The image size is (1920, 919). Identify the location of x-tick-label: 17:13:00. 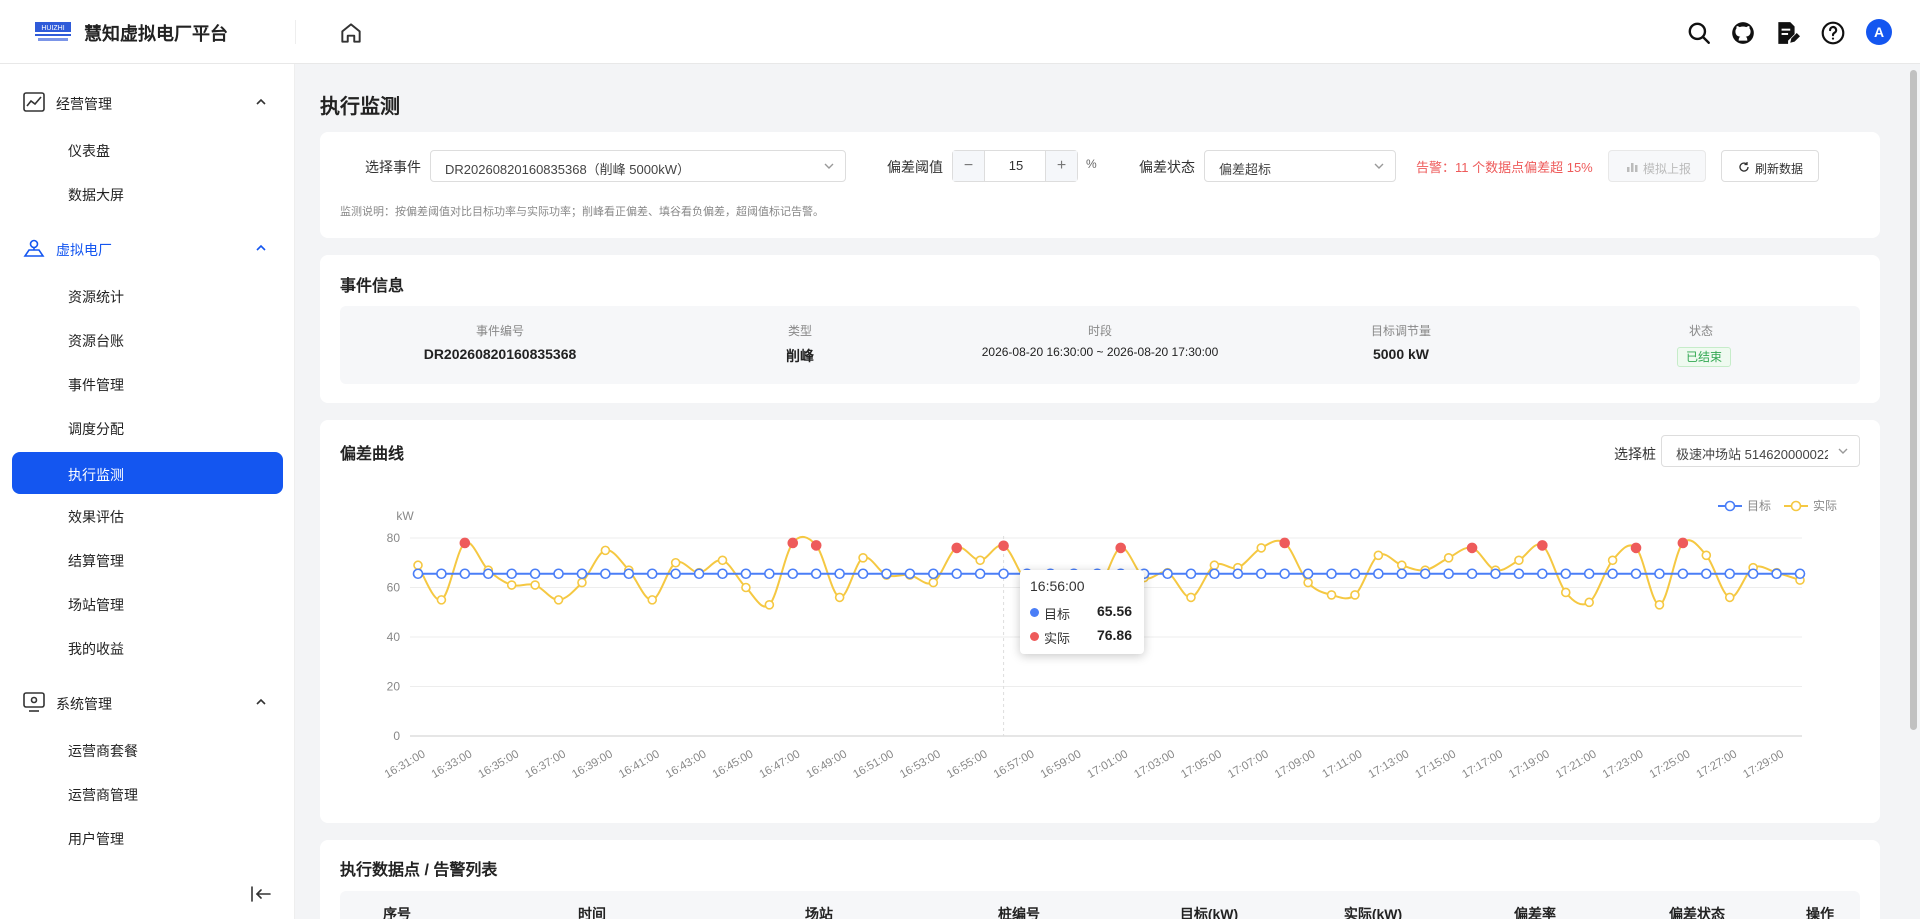
(1389, 764).